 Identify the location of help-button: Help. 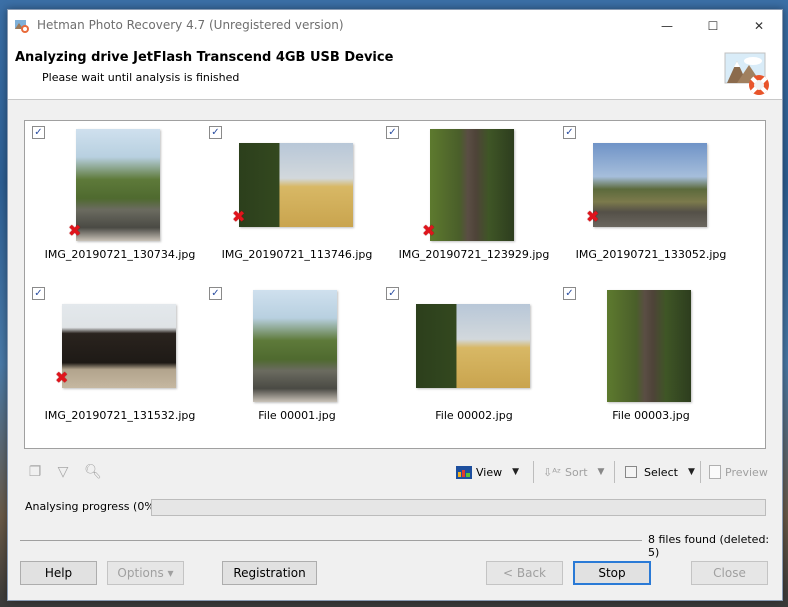
(58, 573).